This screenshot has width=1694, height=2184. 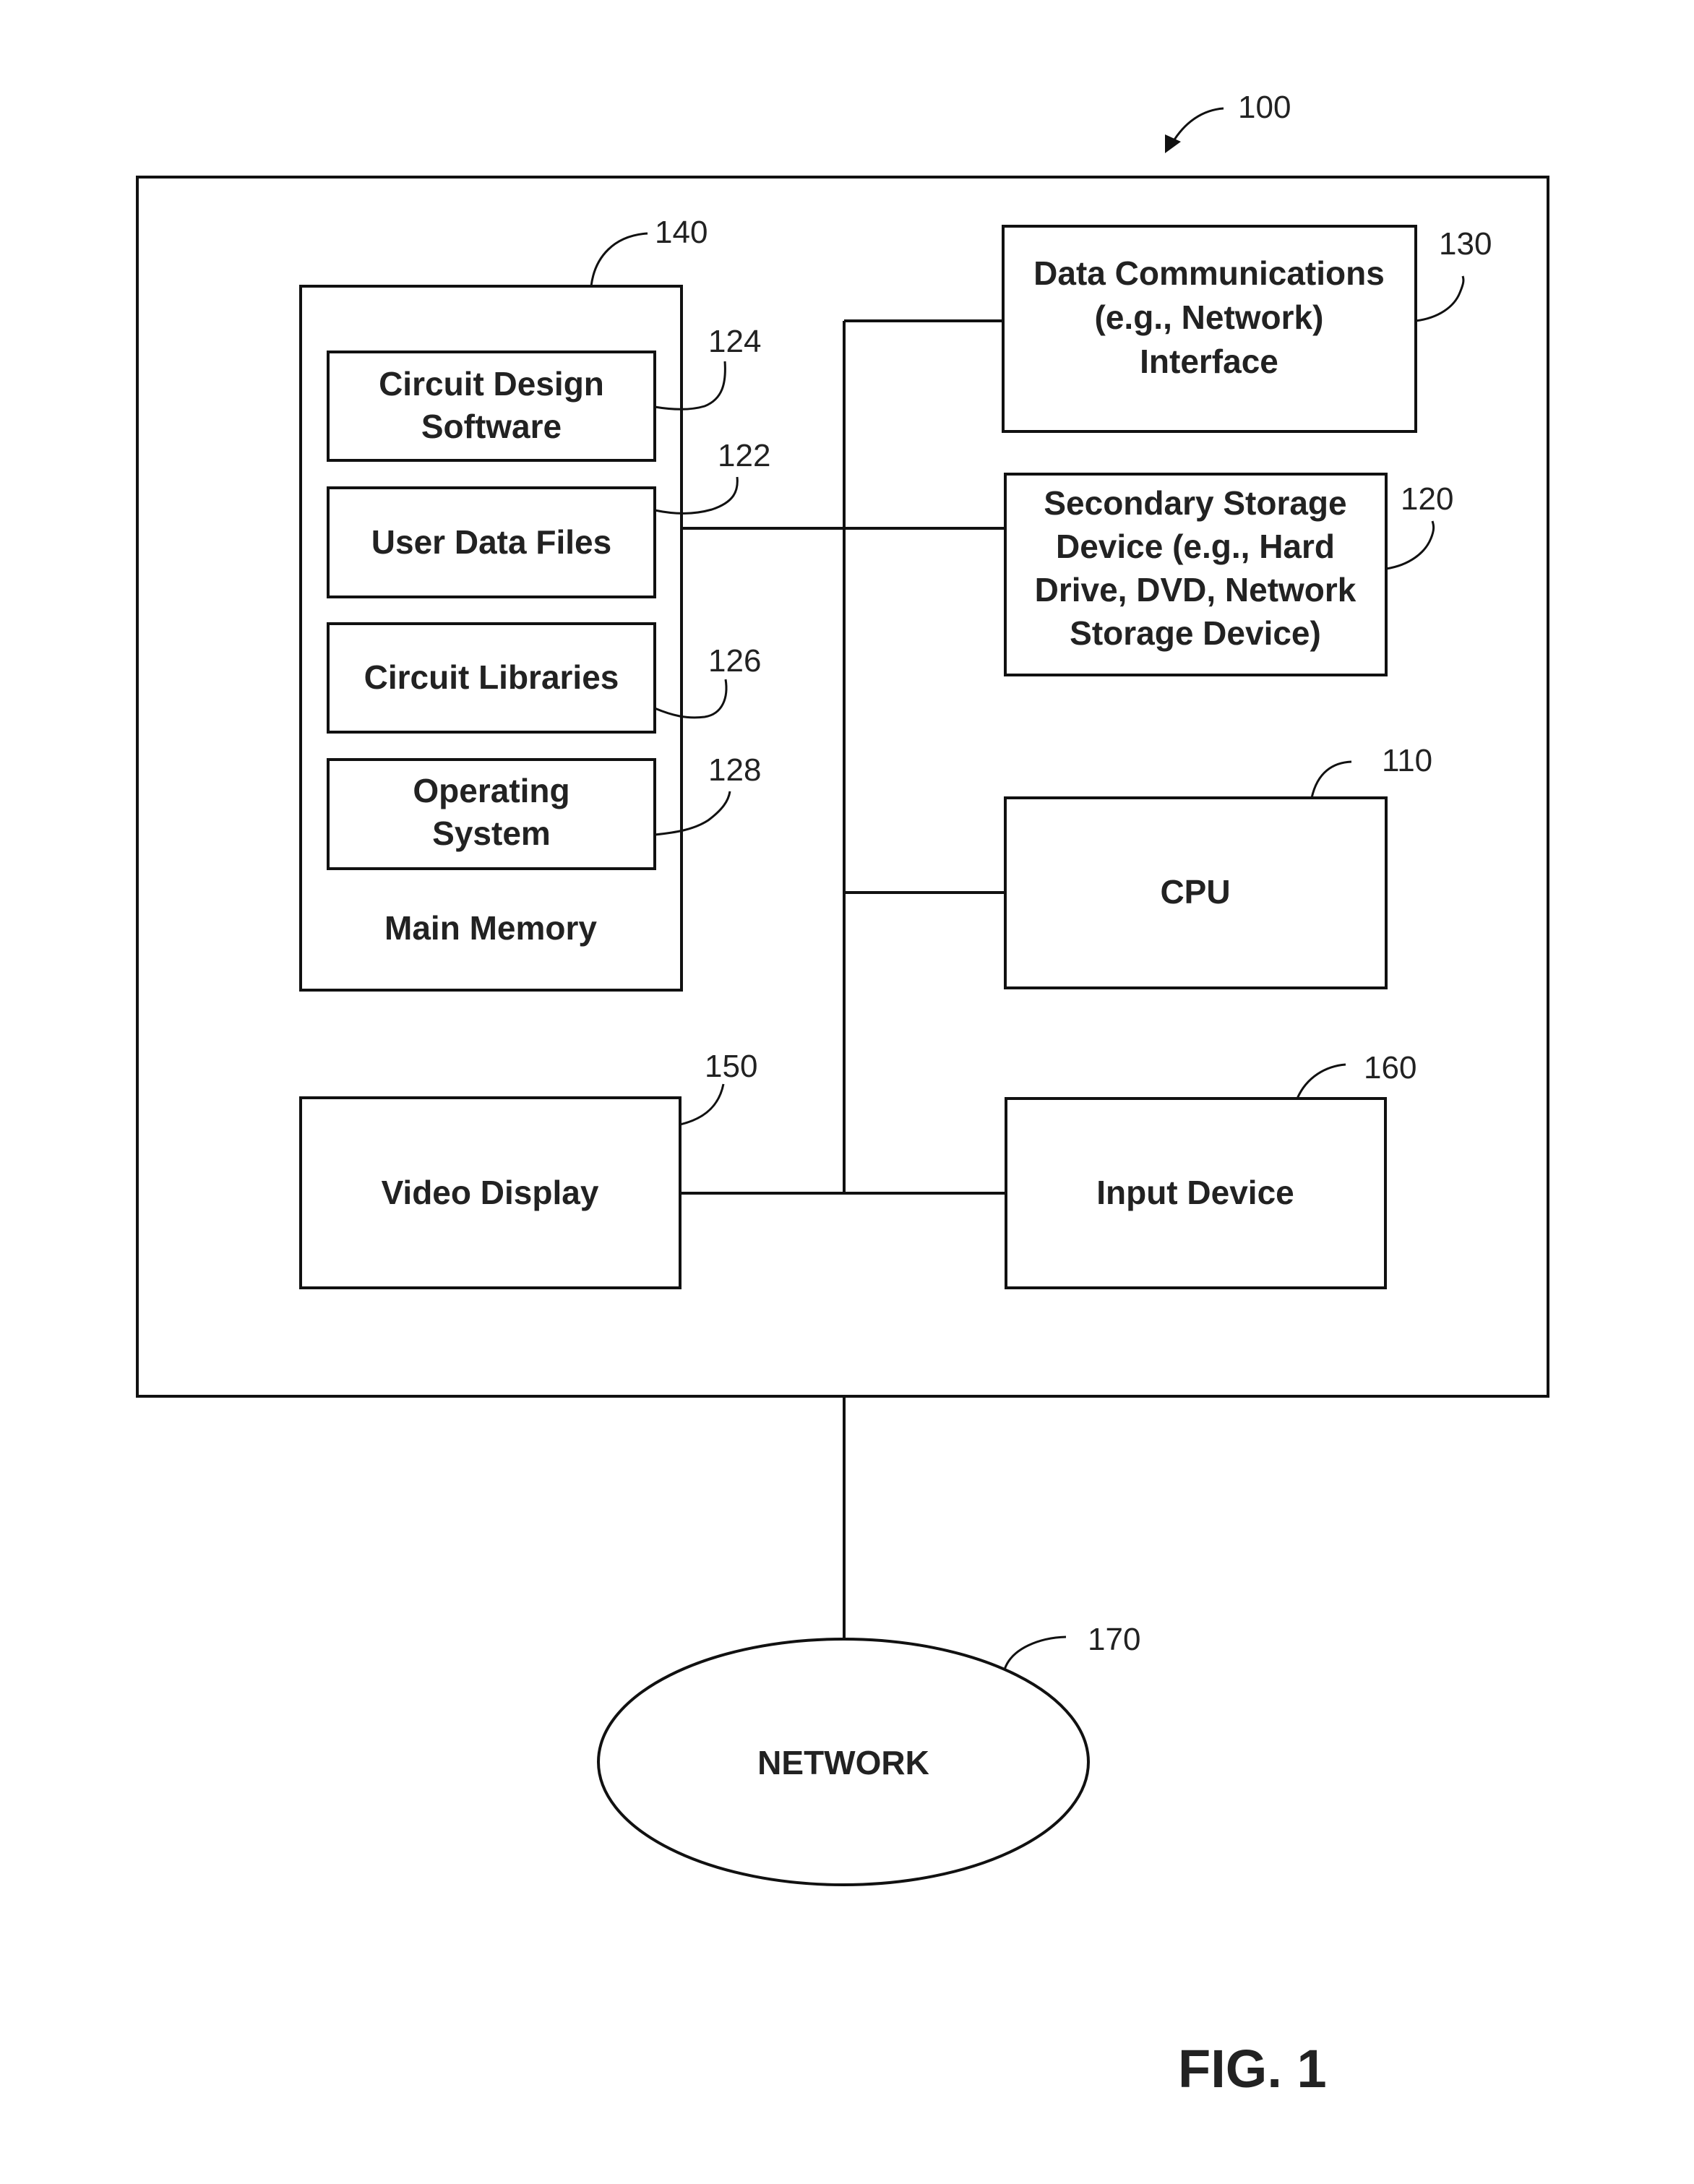 I want to click on ref-number: 170, so click(x=1114, y=1639).